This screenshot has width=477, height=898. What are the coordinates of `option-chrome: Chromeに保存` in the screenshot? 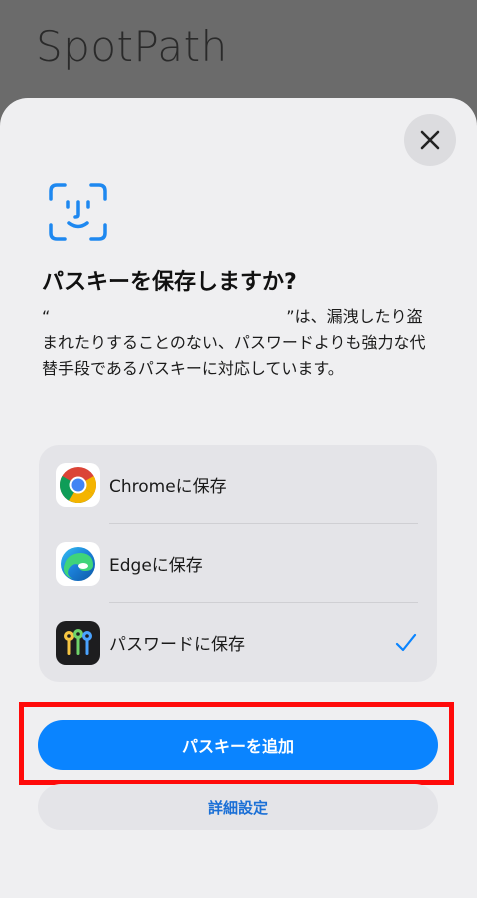 It's located at (238, 484).